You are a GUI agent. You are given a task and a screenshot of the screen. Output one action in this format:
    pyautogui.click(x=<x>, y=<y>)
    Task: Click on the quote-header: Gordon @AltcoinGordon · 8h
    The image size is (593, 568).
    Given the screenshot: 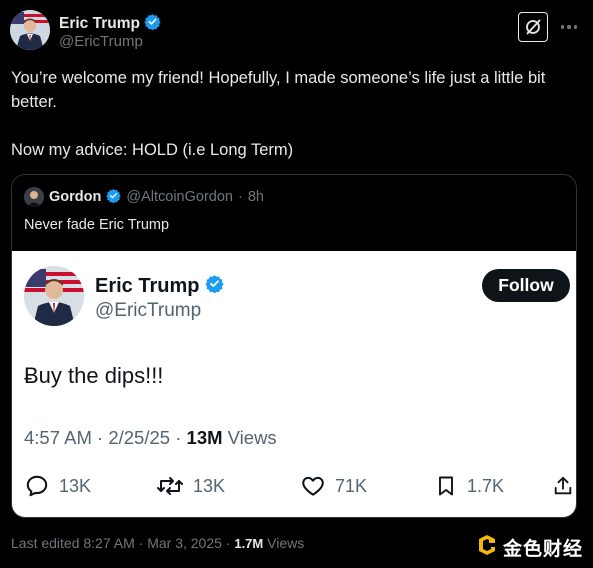 What is the action you would take?
    pyautogui.click(x=144, y=197)
    